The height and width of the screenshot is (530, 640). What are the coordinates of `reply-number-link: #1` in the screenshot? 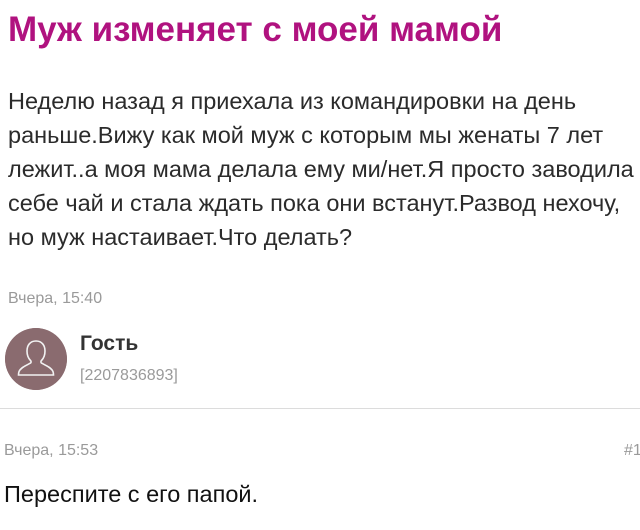 It's located at (632, 451).